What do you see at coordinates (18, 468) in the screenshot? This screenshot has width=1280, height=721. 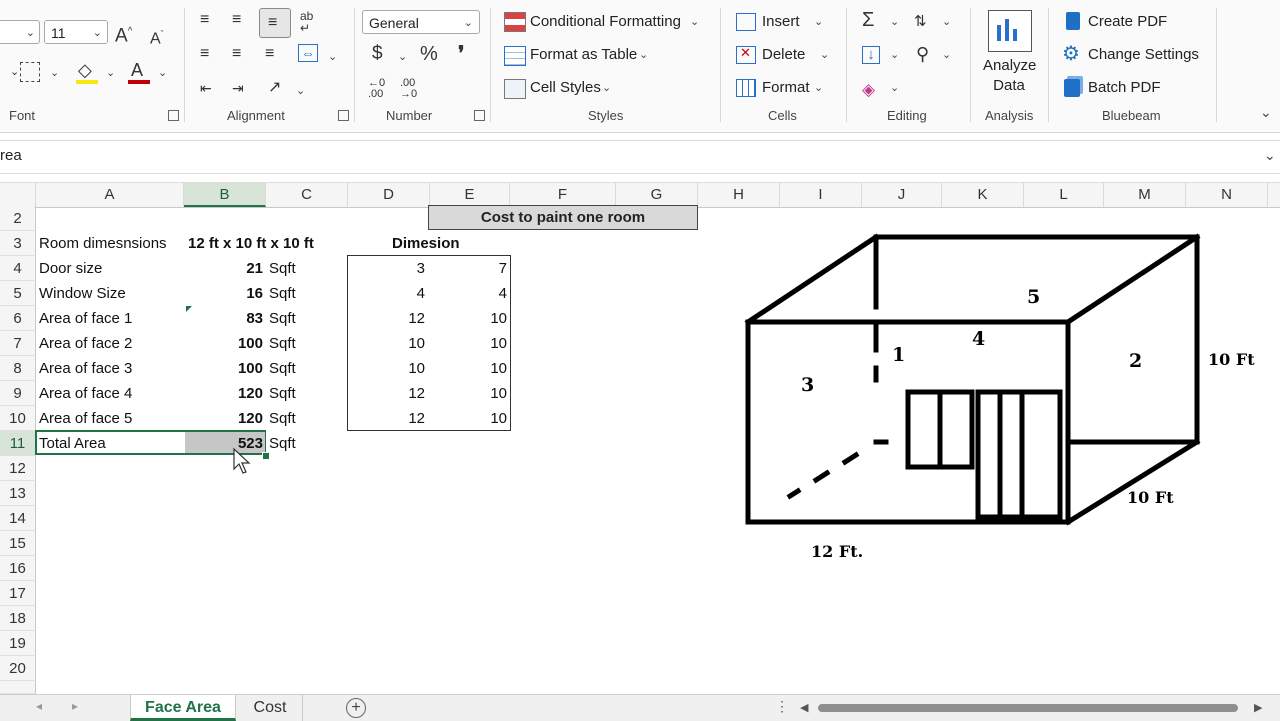 I see `row-header: 12` at bounding box center [18, 468].